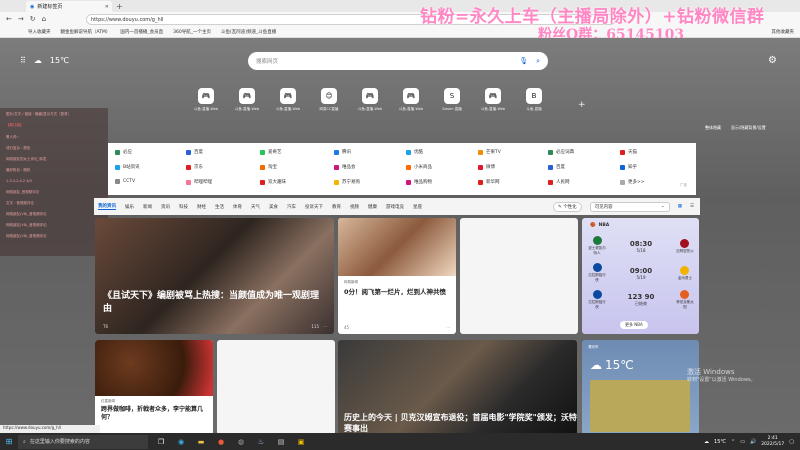 This screenshot has width=800, height=450. Describe the element at coordinates (86, 32) in the screenshot. I see `favorite-item: 翻金鱼解说导航（ATM）` at that location.